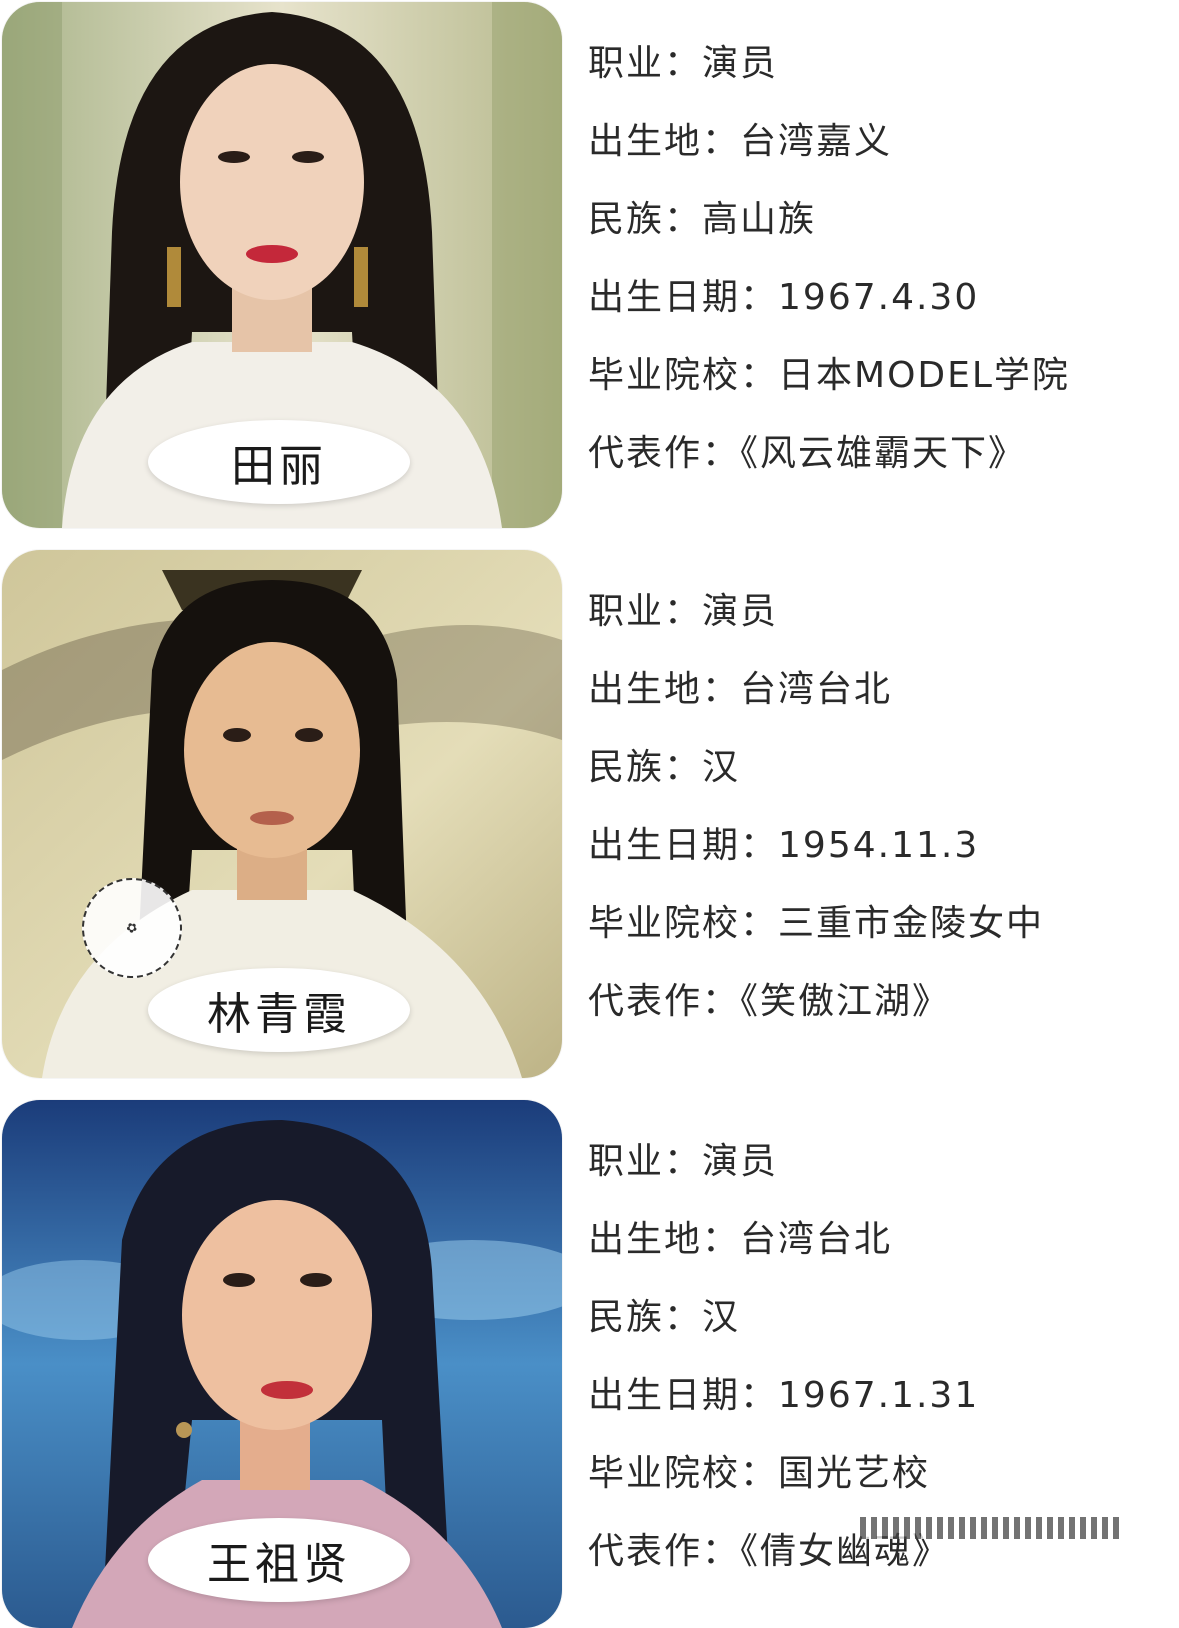 This screenshot has height=1628, width=1179. What do you see at coordinates (279, 1560) in the screenshot?
I see `actress-name-label: 王祖贤` at bounding box center [279, 1560].